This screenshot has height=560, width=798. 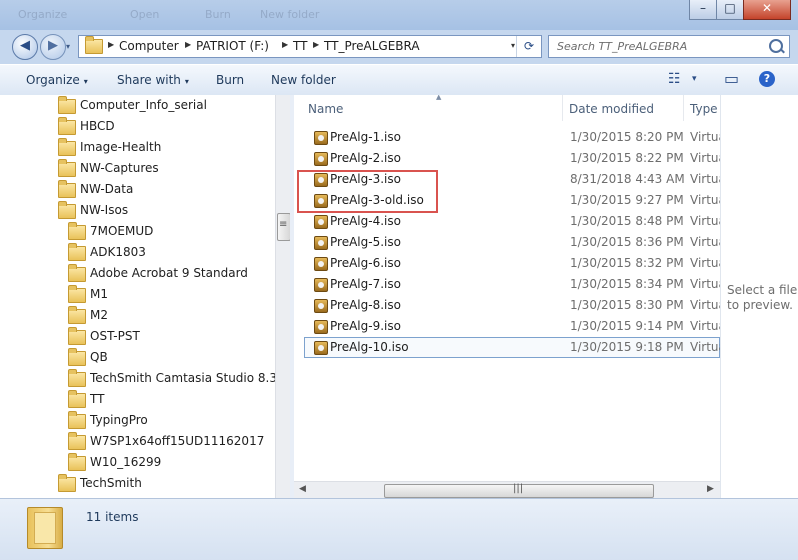 I want to click on new-folder-button: New folder, so click(x=303, y=80).